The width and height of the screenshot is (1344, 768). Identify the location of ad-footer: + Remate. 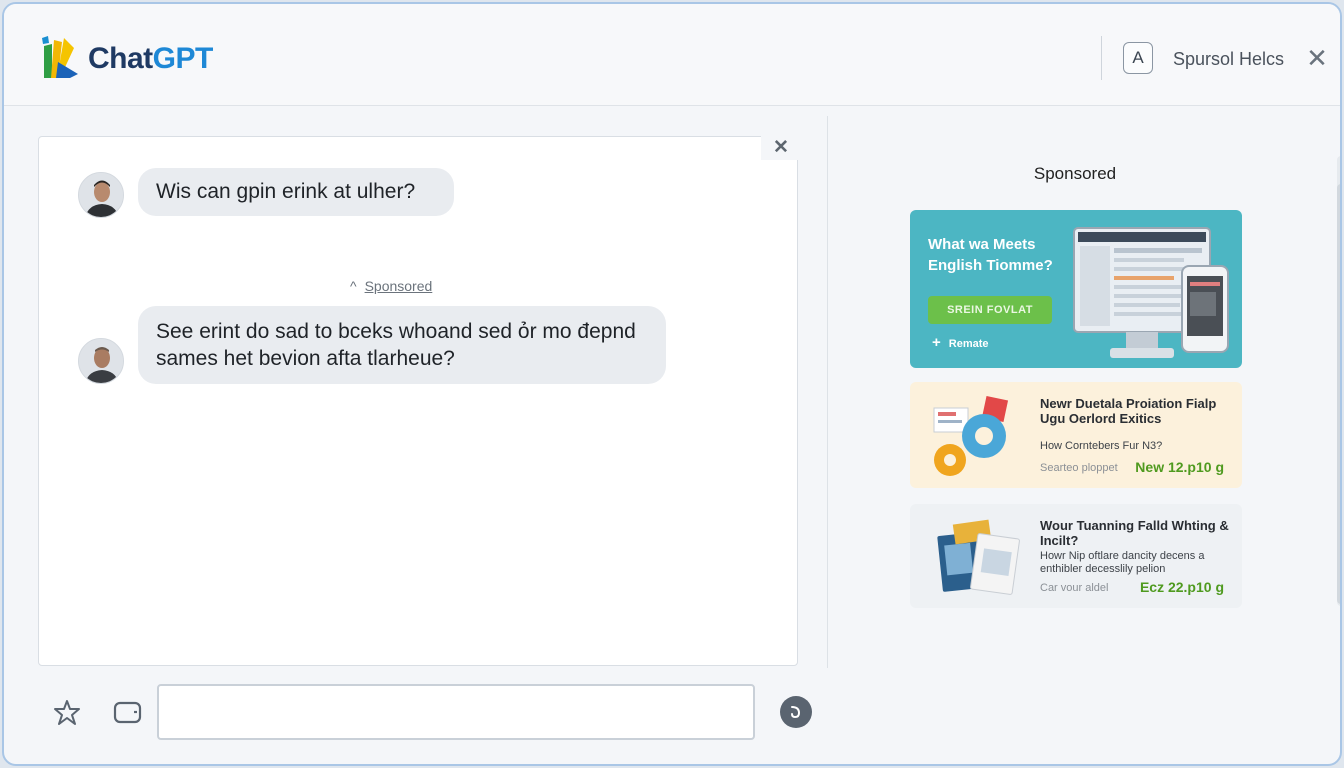
(960, 342).